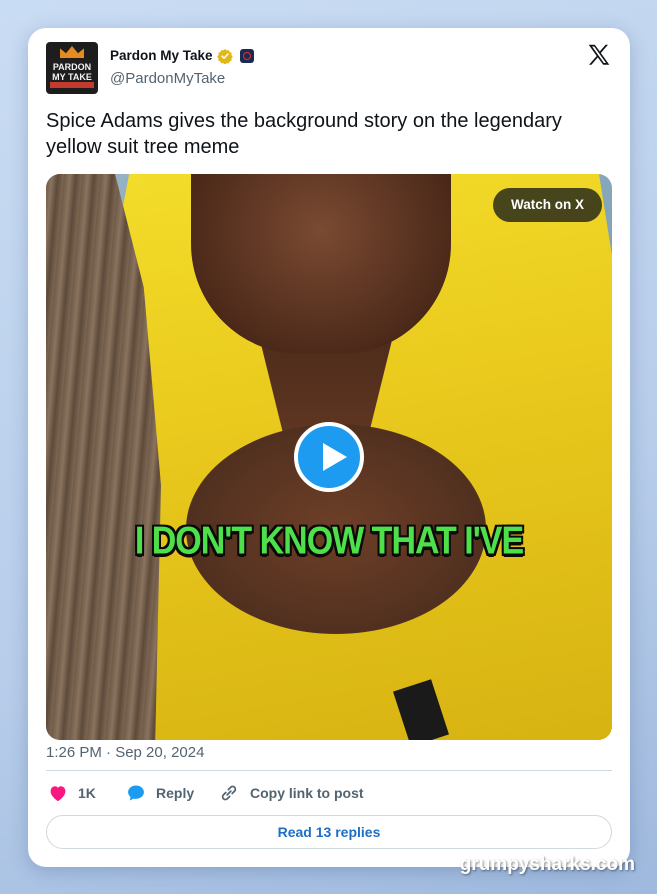 The image size is (657, 894). Describe the element at coordinates (329, 832) in the screenshot. I see `read-replies-button: Read 13 replies` at that location.